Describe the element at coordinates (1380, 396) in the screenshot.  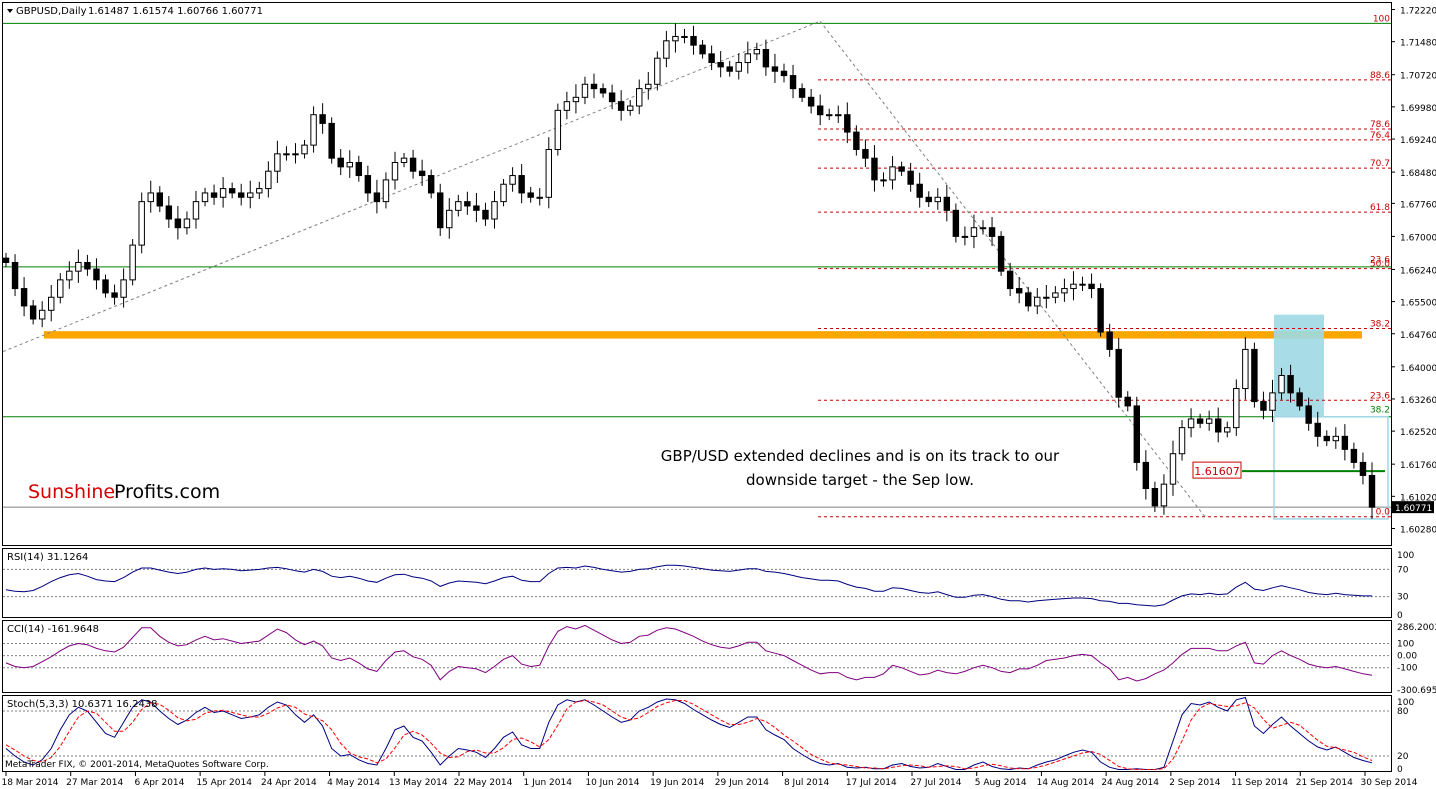
I see `fib-level-label: 23.6` at that location.